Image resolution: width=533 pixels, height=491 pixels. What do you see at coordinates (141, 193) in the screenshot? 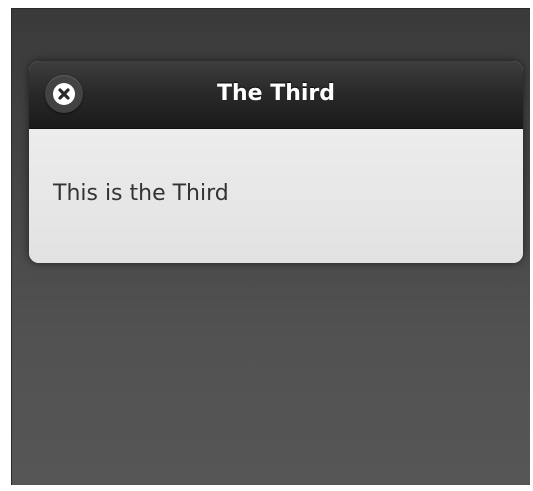
I see `dialog-body-text: This is the Third` at bounding box center [141, 193].